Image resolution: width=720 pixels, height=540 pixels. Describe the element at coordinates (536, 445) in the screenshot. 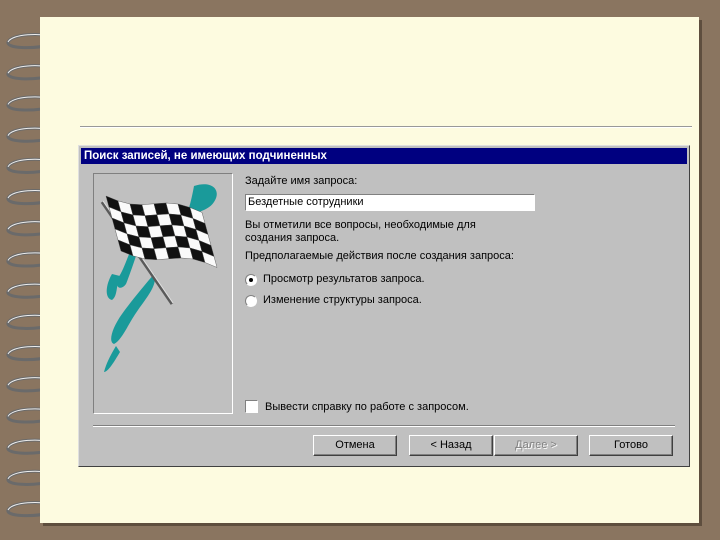

I see `next-button: Далее >` at that location.